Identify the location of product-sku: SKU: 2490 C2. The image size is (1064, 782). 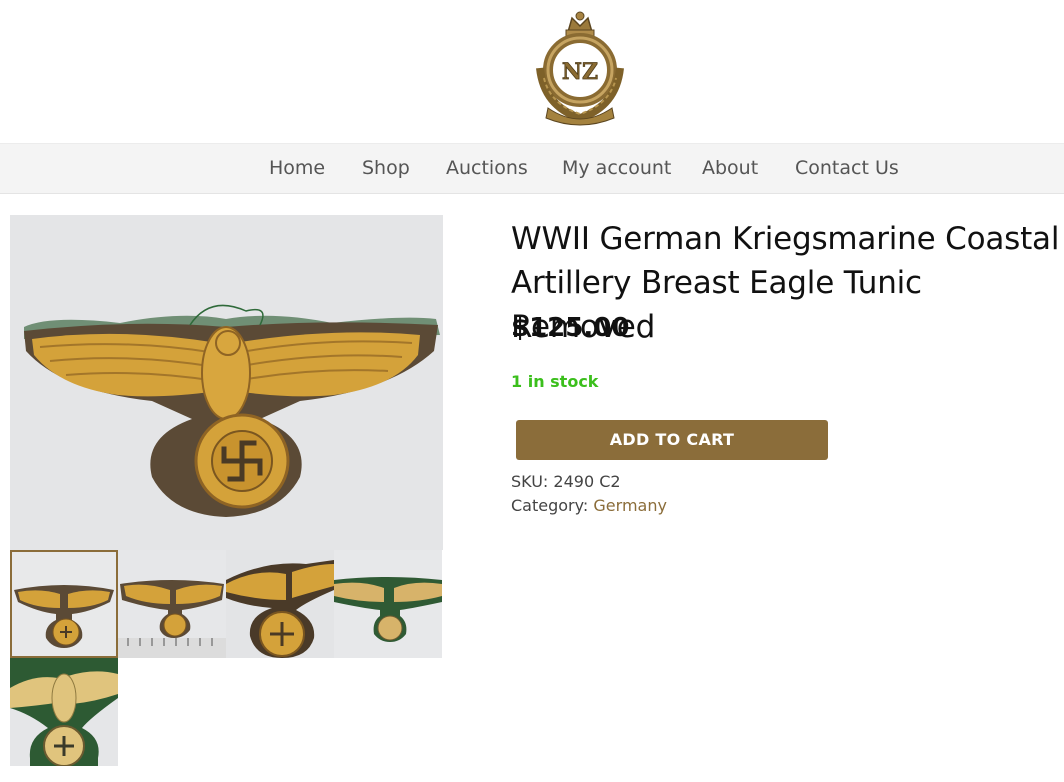
(566, 481).